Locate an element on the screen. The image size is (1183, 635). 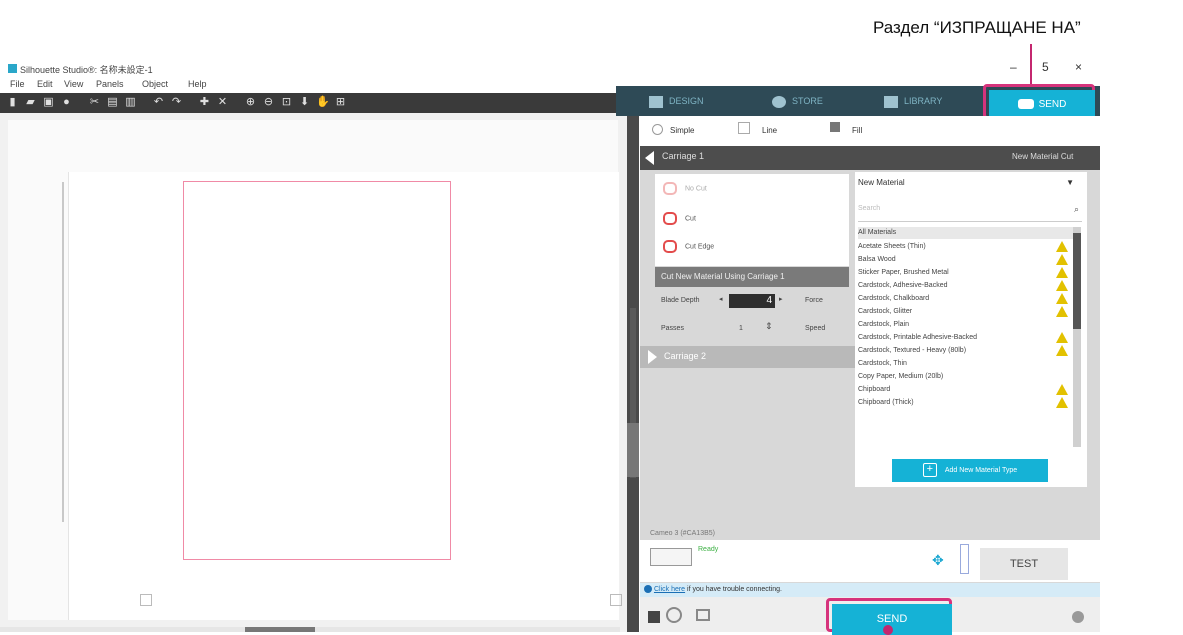
mode-fill: Fill is located at coordinates (857, 130).